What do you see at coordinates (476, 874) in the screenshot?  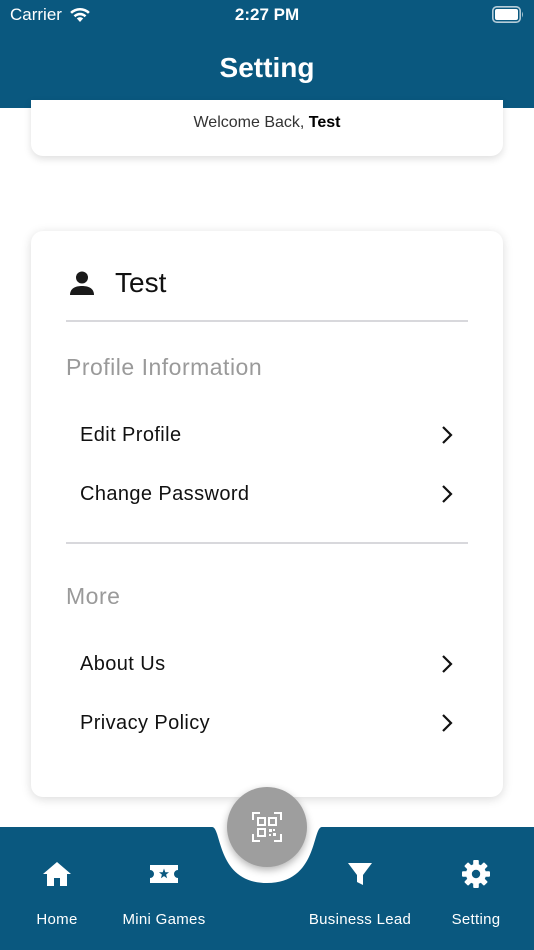 I see `gear-icon` at bounding box center [476, 874].